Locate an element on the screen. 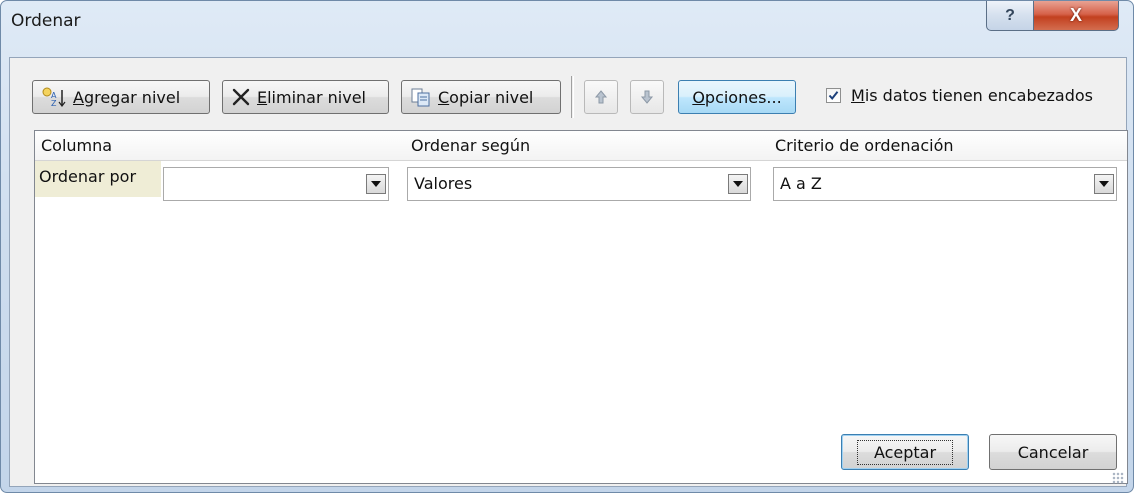 This screenshot has width=1136, height=495. headers-checkbox is located at coordinates (833, 95).